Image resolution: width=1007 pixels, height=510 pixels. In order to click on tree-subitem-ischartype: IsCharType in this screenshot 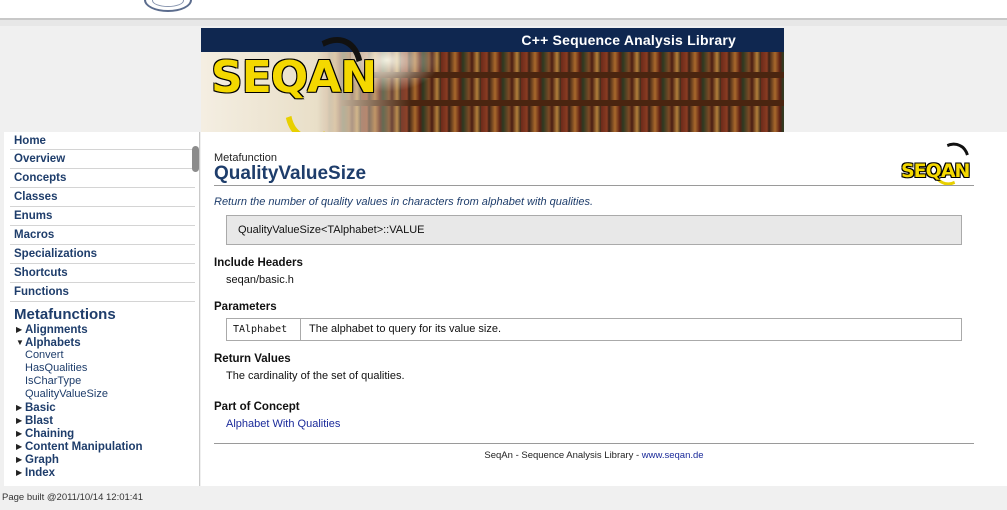, I will do `click(112, 381)`.